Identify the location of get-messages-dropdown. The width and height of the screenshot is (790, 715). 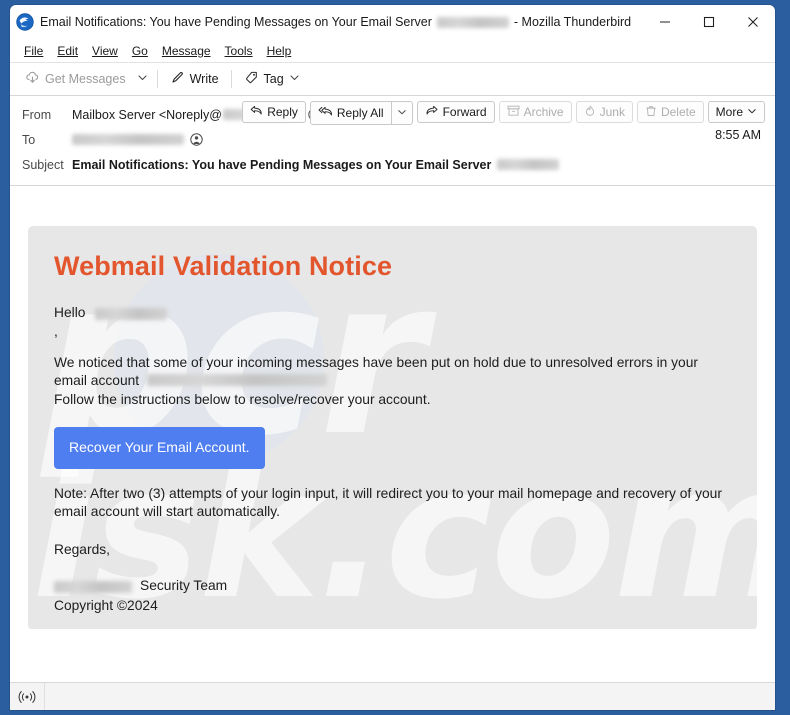
(142, 79).